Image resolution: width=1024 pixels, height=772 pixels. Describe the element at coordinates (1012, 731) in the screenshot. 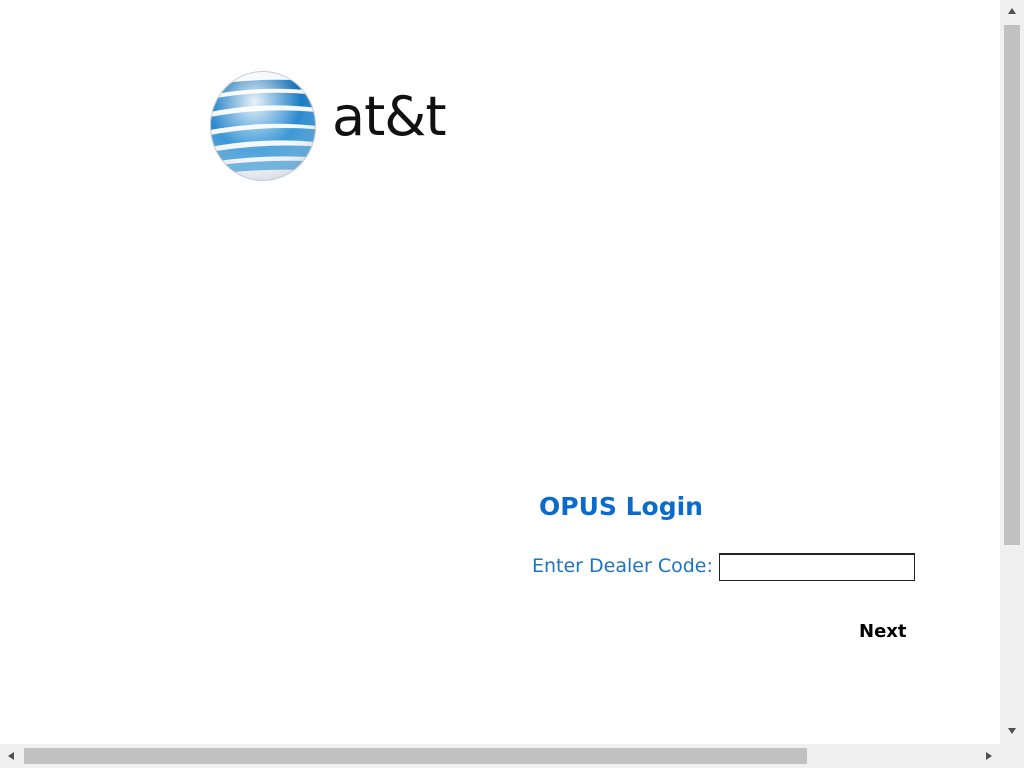

I see `chevron-down-icon` at that location.